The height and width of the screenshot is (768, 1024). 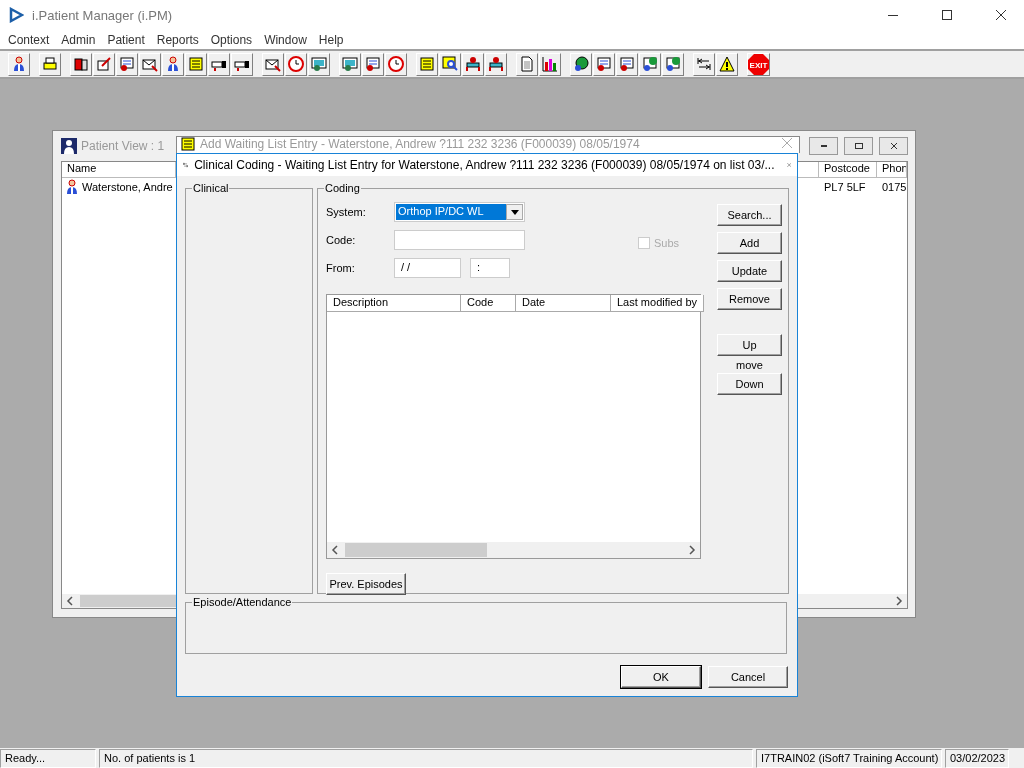 I want to click on group-label: Coding, so click(x=342, y=188).